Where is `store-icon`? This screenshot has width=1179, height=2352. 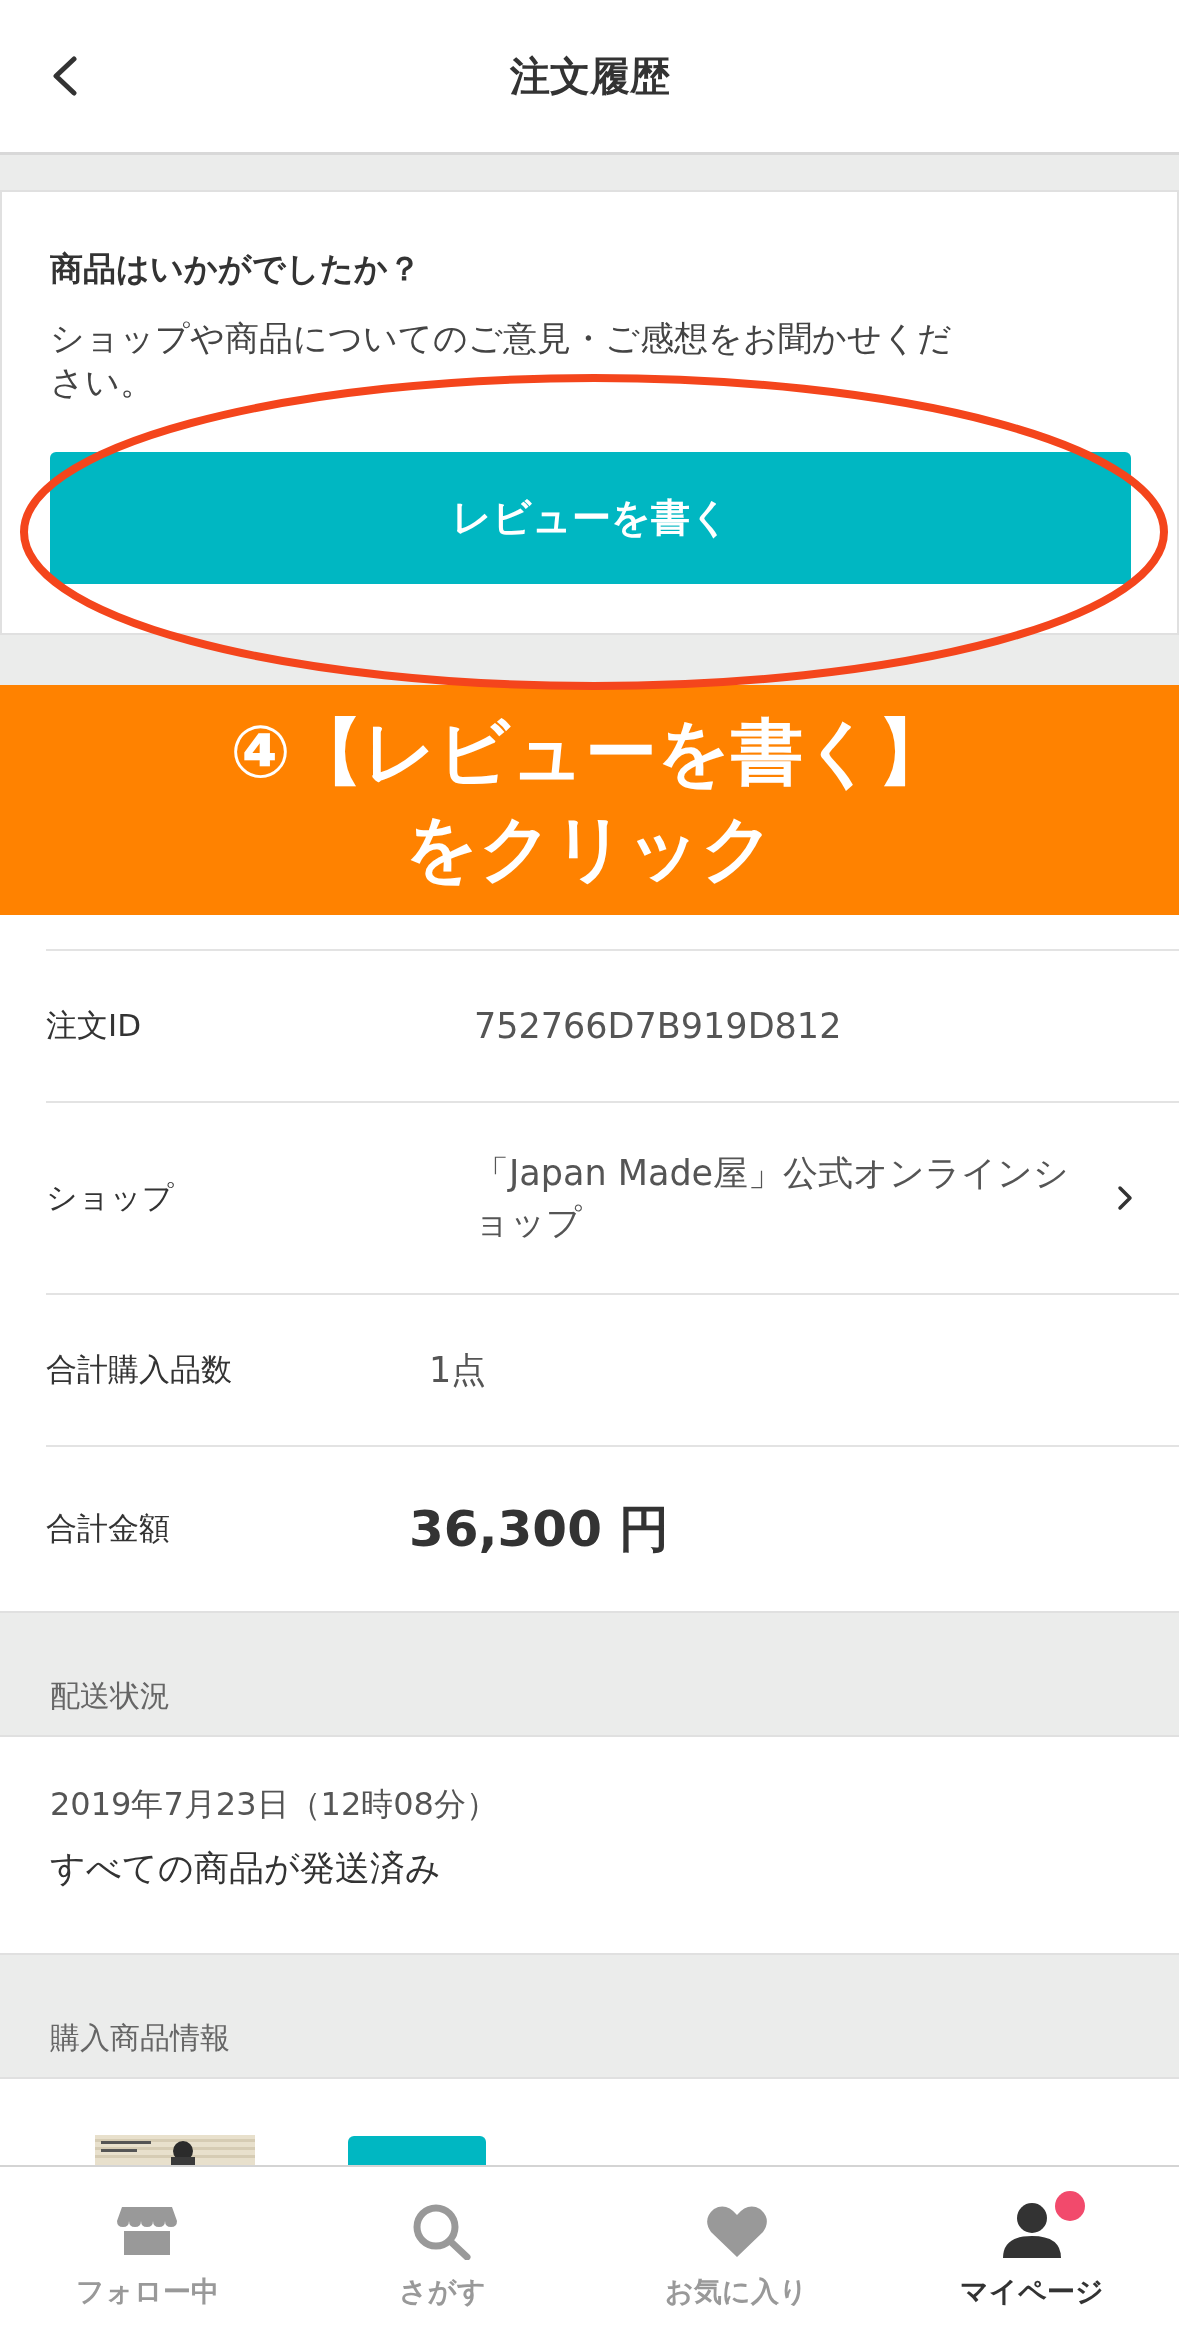
store-icon is located at coordinates (147, 2231).